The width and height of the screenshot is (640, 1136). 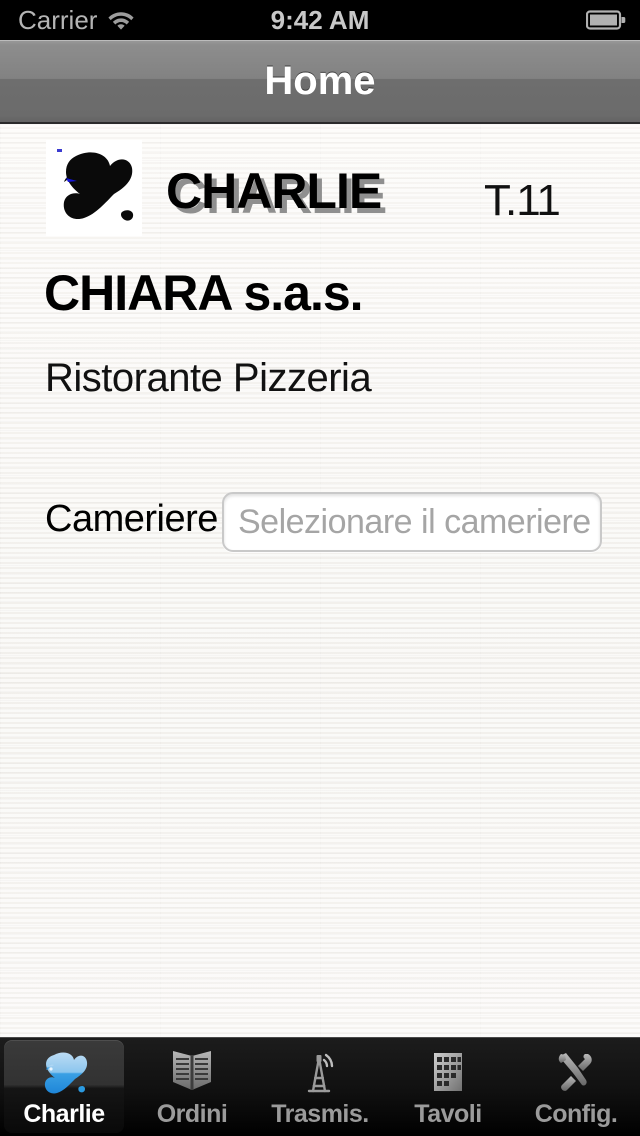 What do you see at coordinates (576, 1114) in the screenshot?
I see `tab-label-config: Config.` at bounding box center [576, 1114].